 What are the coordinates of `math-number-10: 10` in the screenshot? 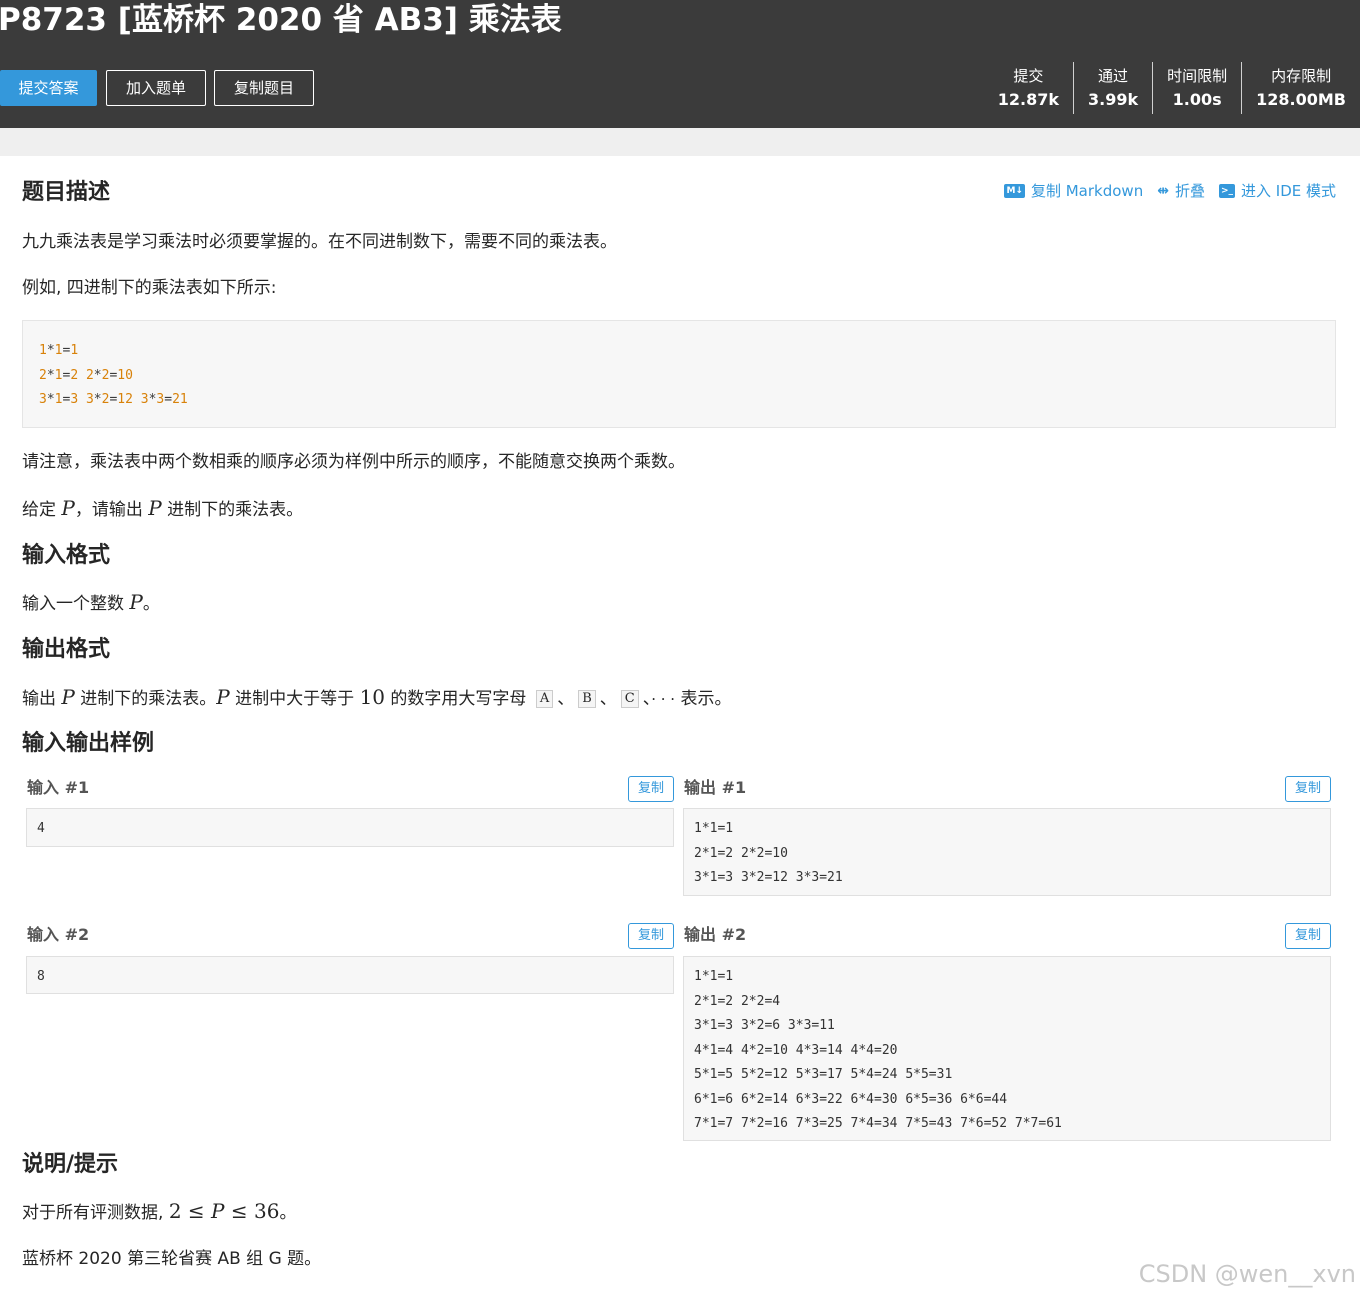 It's located at (372, 697).